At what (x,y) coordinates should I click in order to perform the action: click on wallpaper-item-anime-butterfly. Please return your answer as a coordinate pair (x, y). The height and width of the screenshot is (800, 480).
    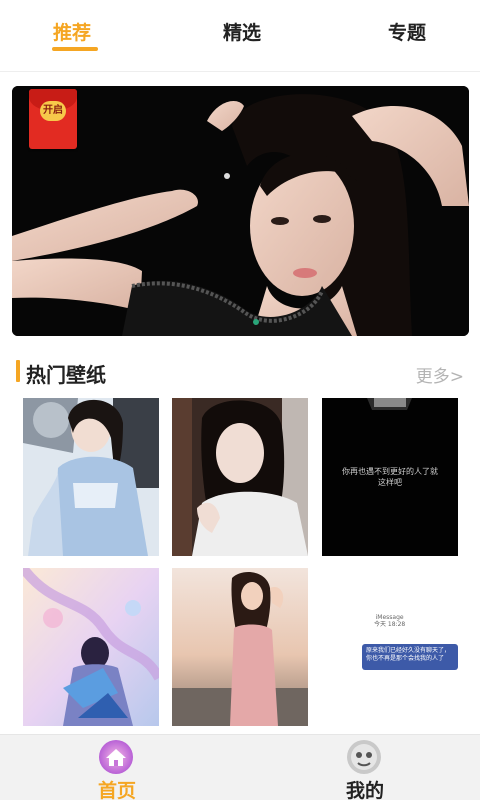
    Looking at the image, I should click on (91, 647).